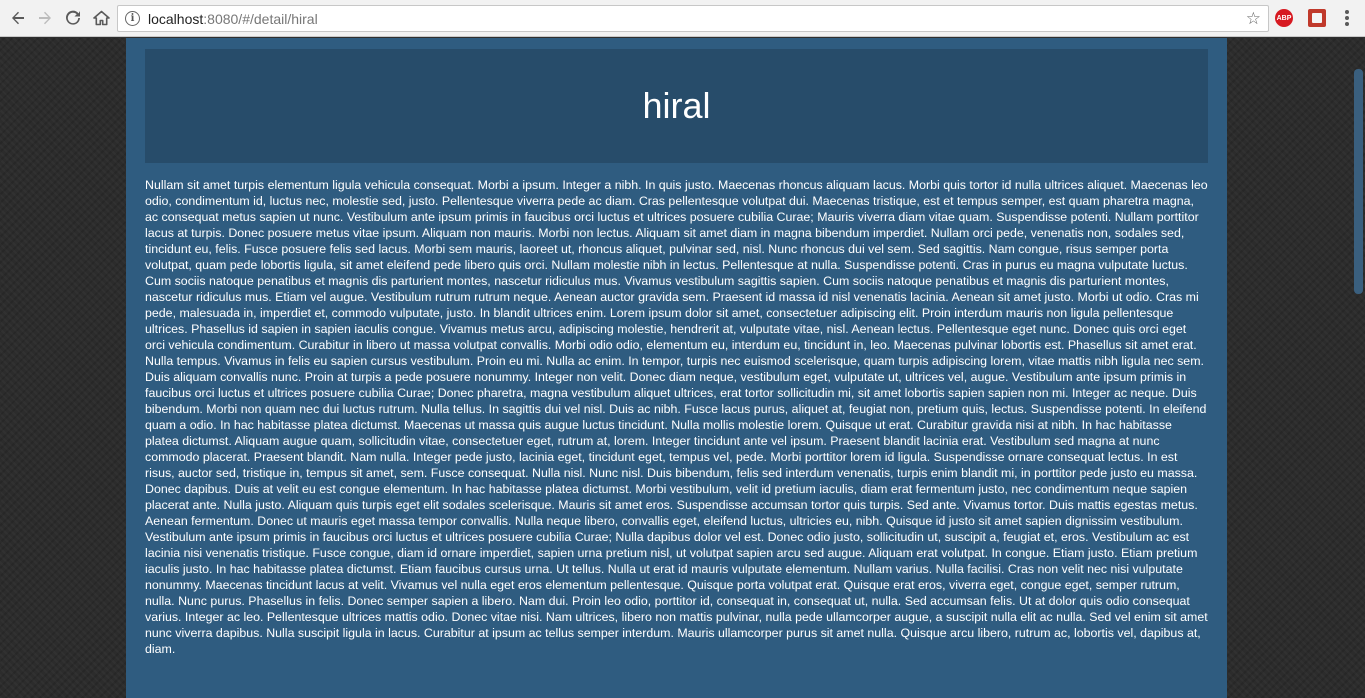 The height and width of the screenshot is (698, 1365). I want to click on adblock-plus-icon: ABP, so click(1284, 18).